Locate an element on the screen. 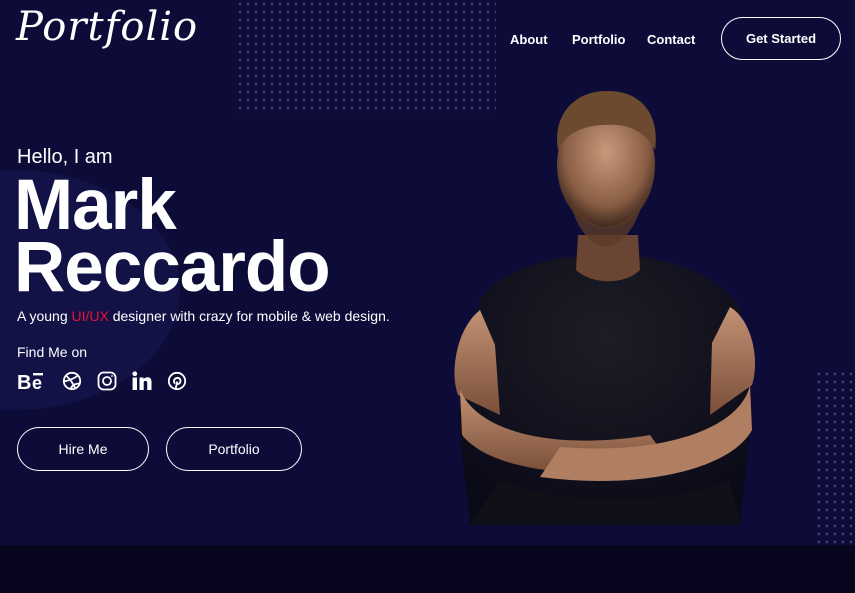 Image resolution: width=855 pixels, height=593 pixels. hero-name: Mark Reccardo is located at coordinates (172, 238).